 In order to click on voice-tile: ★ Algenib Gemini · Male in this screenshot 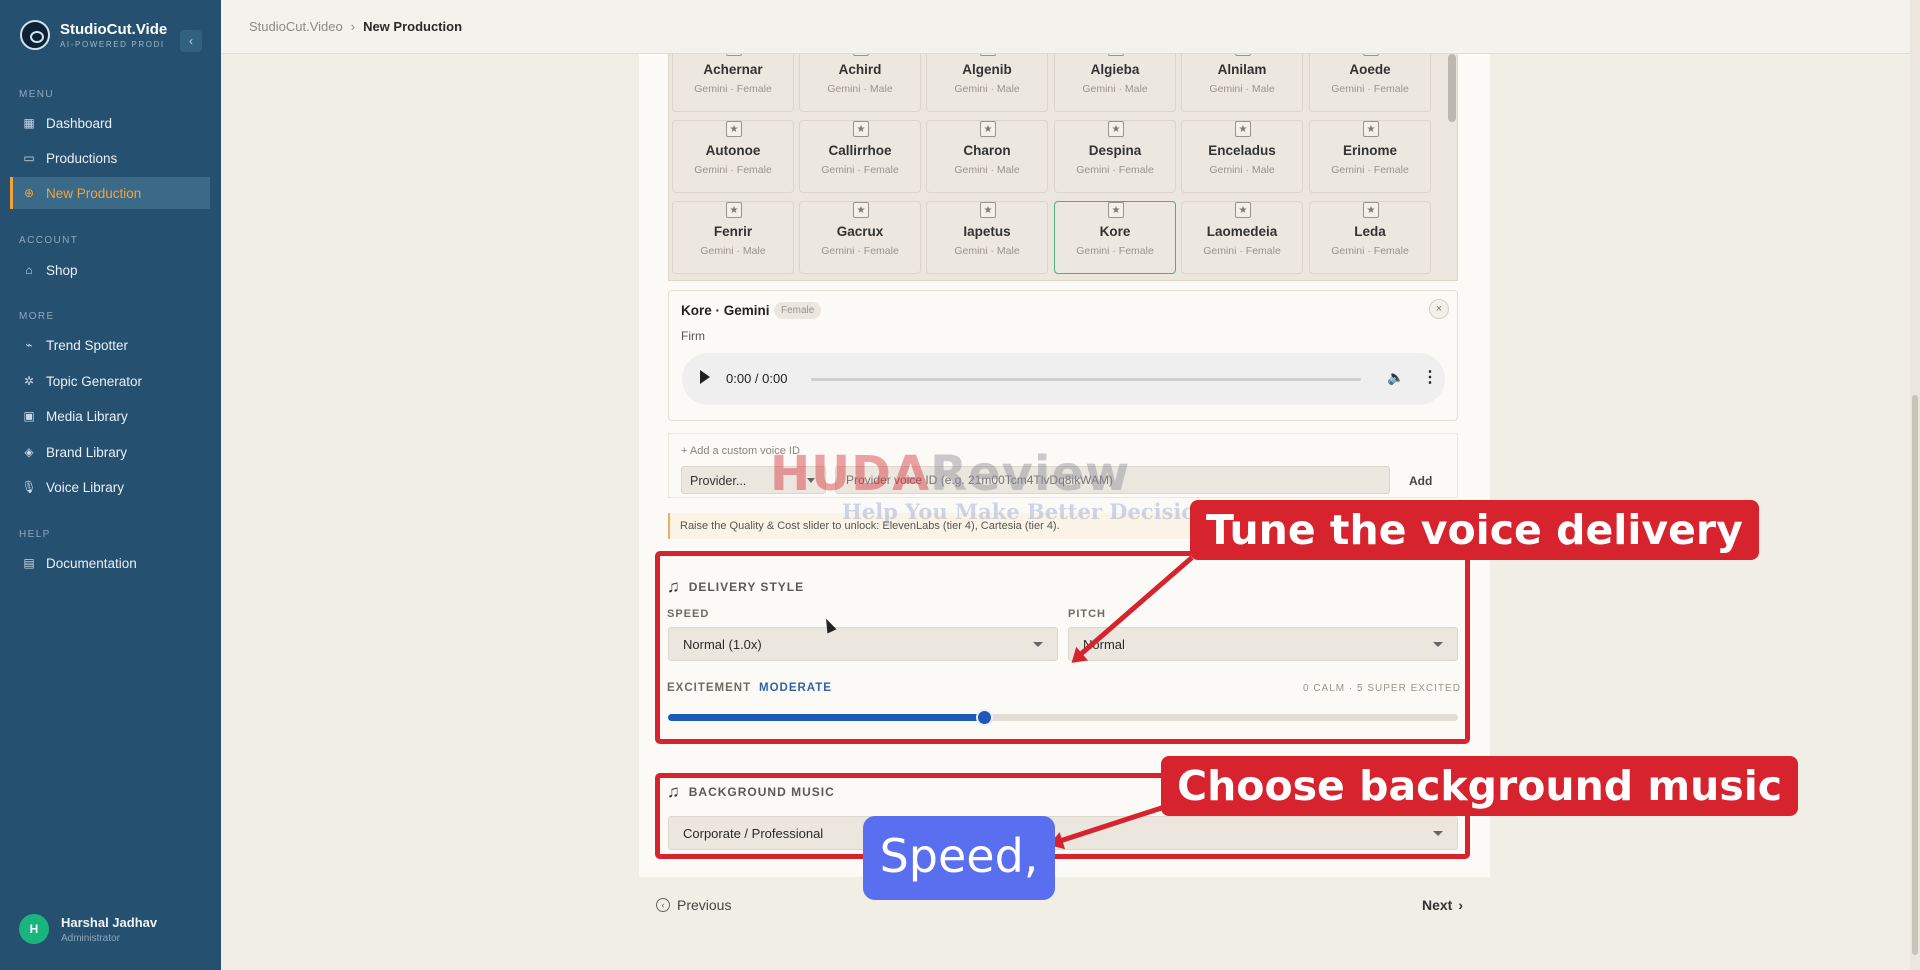, I will do `click(987, 83)`.